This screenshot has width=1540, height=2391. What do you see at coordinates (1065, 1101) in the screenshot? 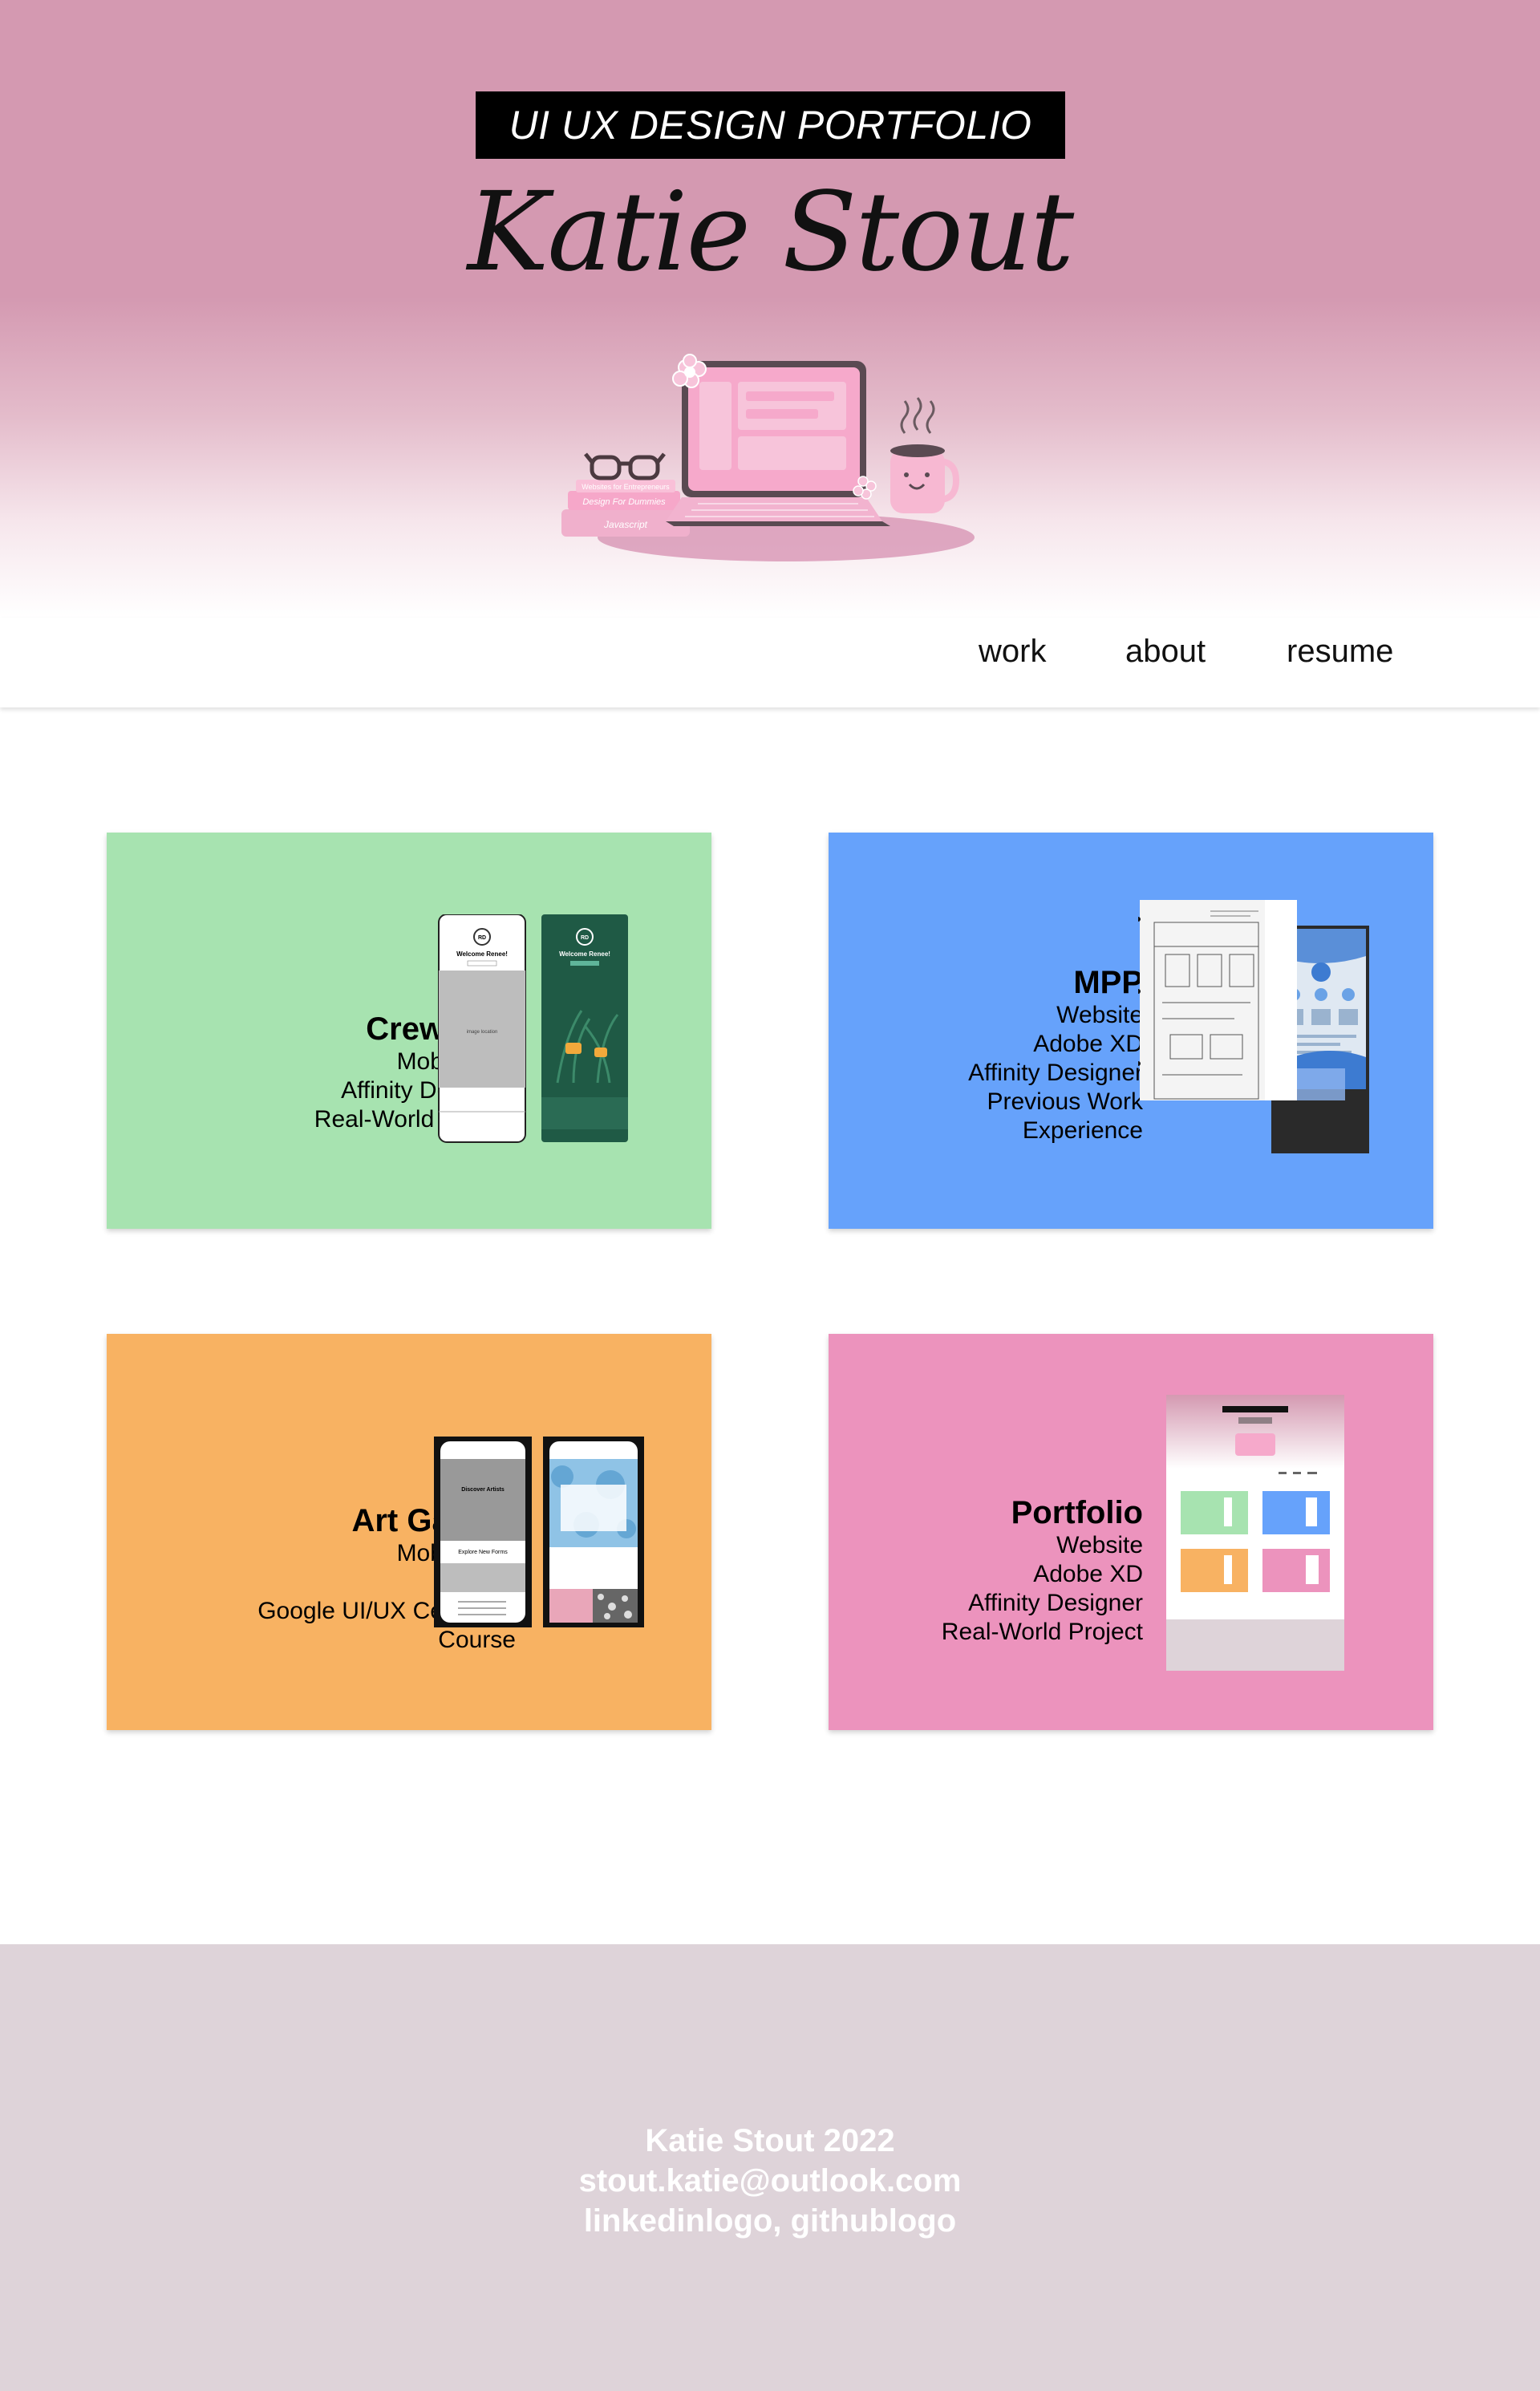
I see `project-context: Previous Work` at bounding box center [1065, 1101].